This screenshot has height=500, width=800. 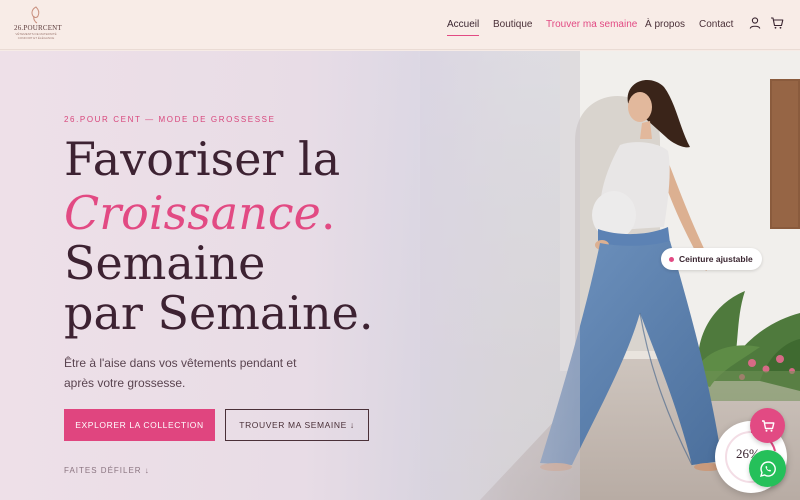 I want to click on brand-name: 26.POURCENT, so click(x=38, y=28).